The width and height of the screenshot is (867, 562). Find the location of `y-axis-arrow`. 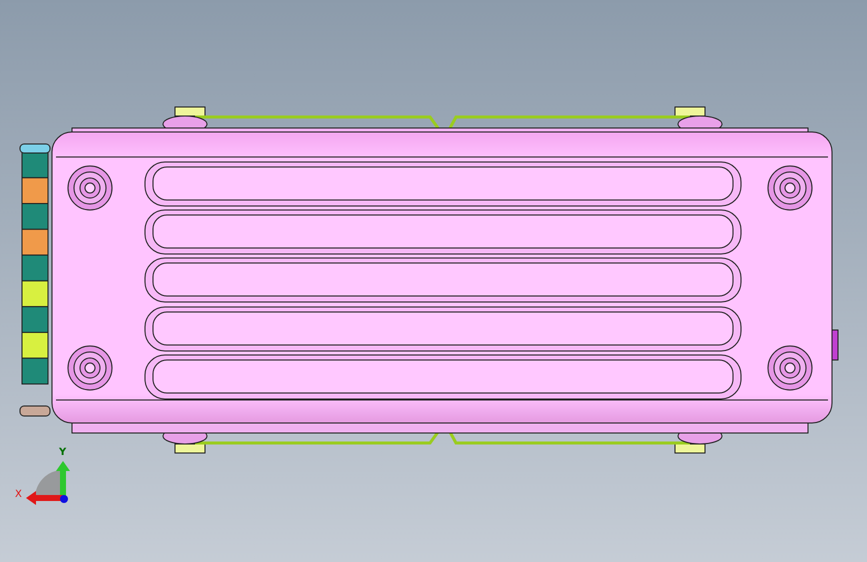

y-axis-arrow is located at coordinates (63, 479).